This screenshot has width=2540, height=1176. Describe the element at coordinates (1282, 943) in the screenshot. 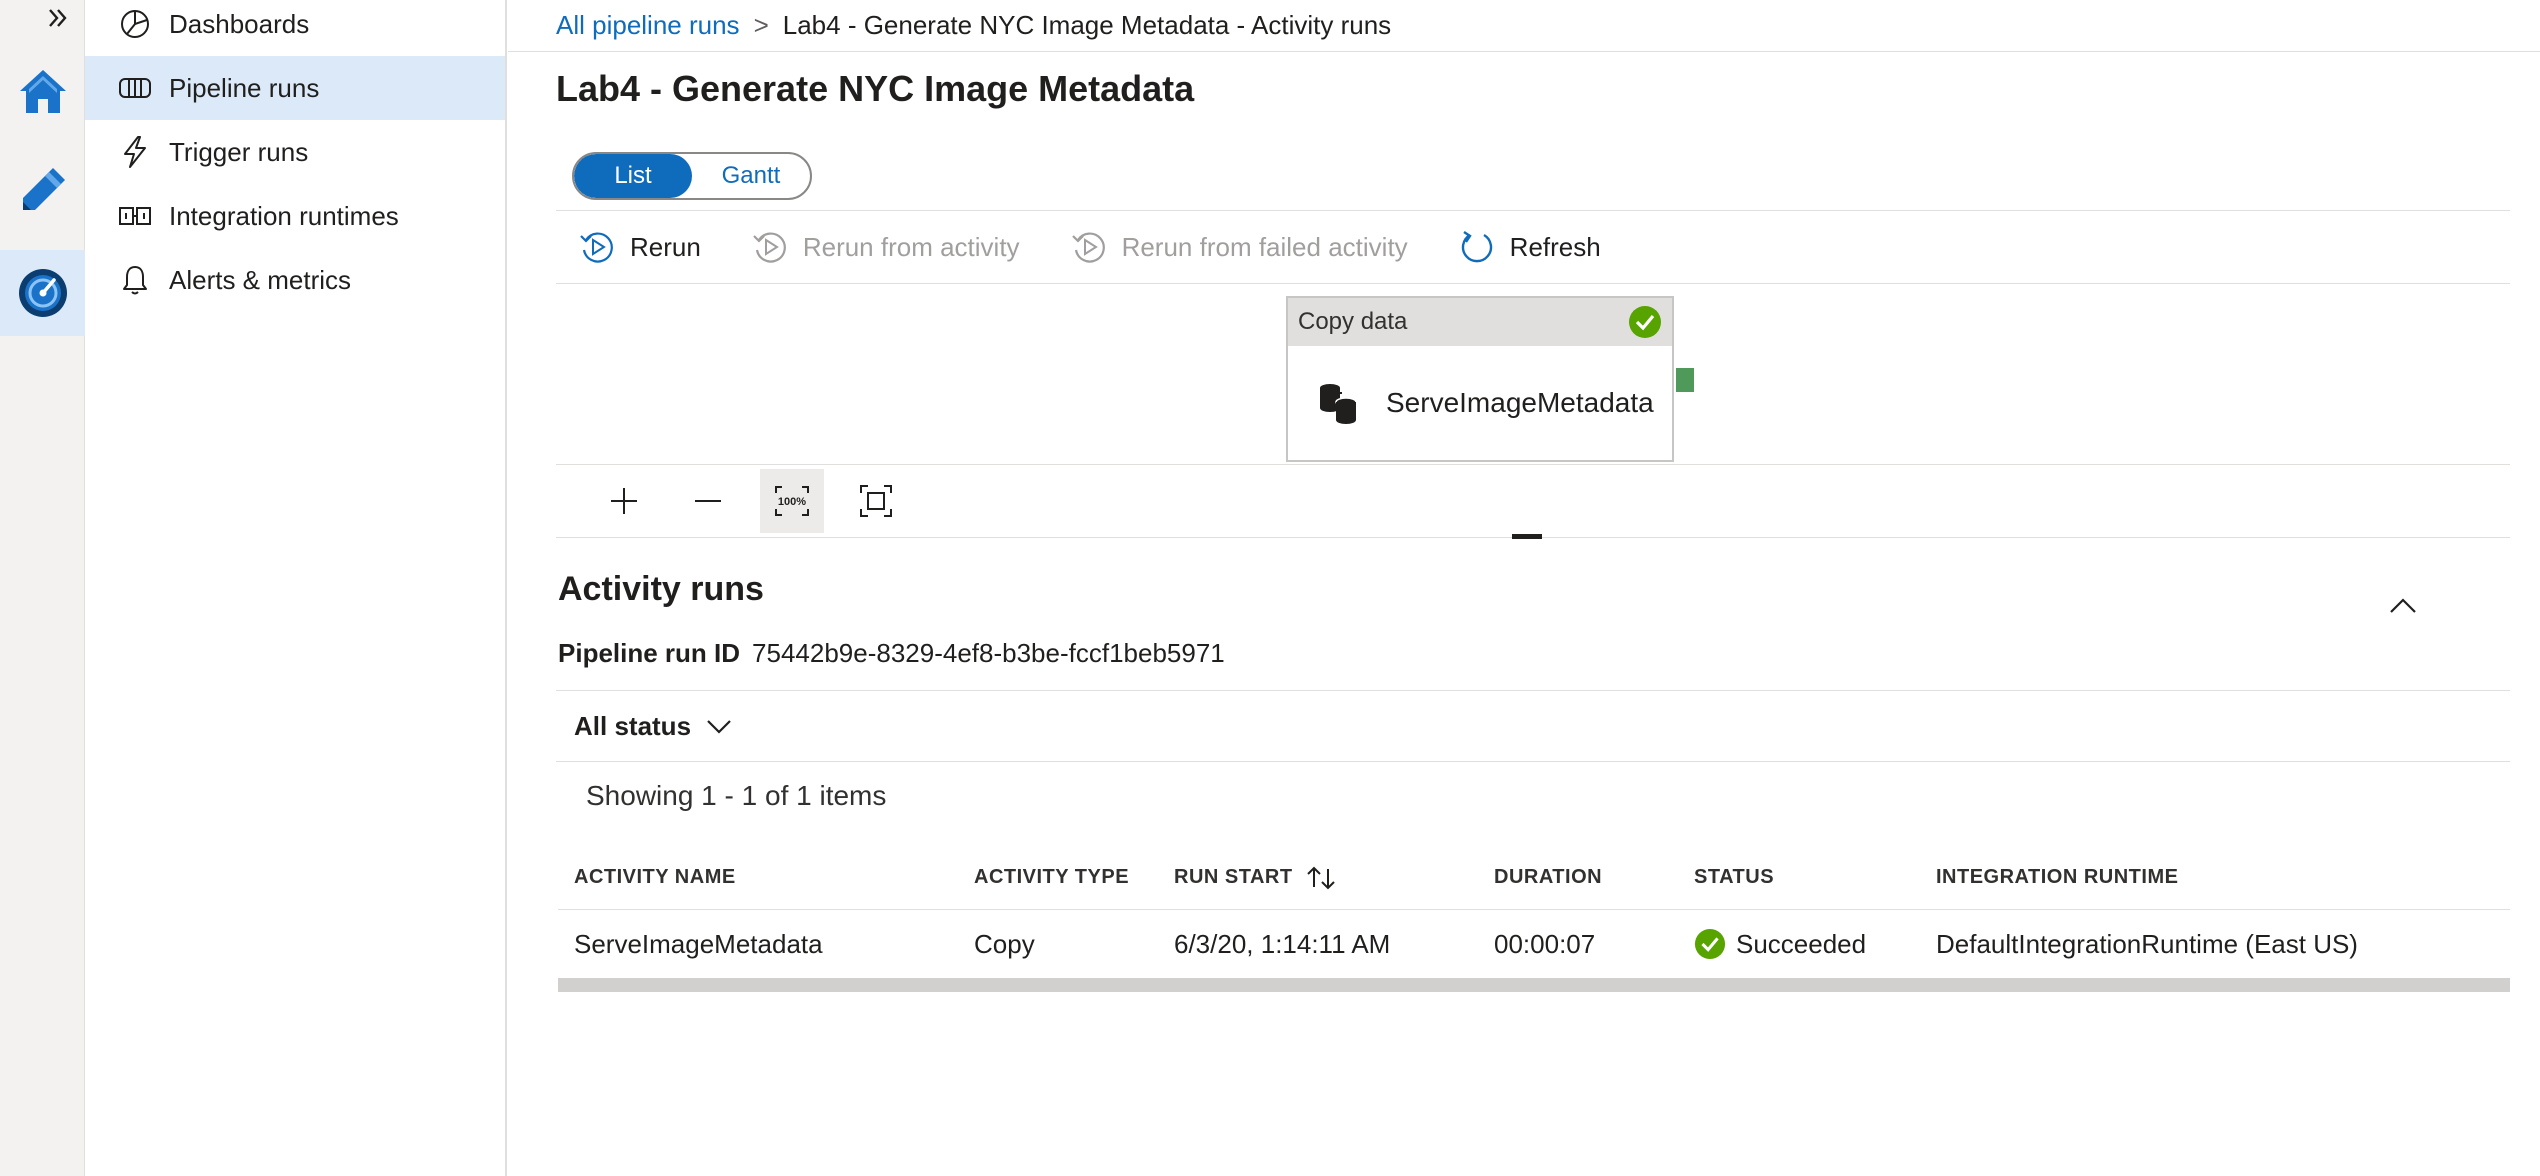

I see `cell-run-start: 6/3/20, 1:14:11 AM` at that location.